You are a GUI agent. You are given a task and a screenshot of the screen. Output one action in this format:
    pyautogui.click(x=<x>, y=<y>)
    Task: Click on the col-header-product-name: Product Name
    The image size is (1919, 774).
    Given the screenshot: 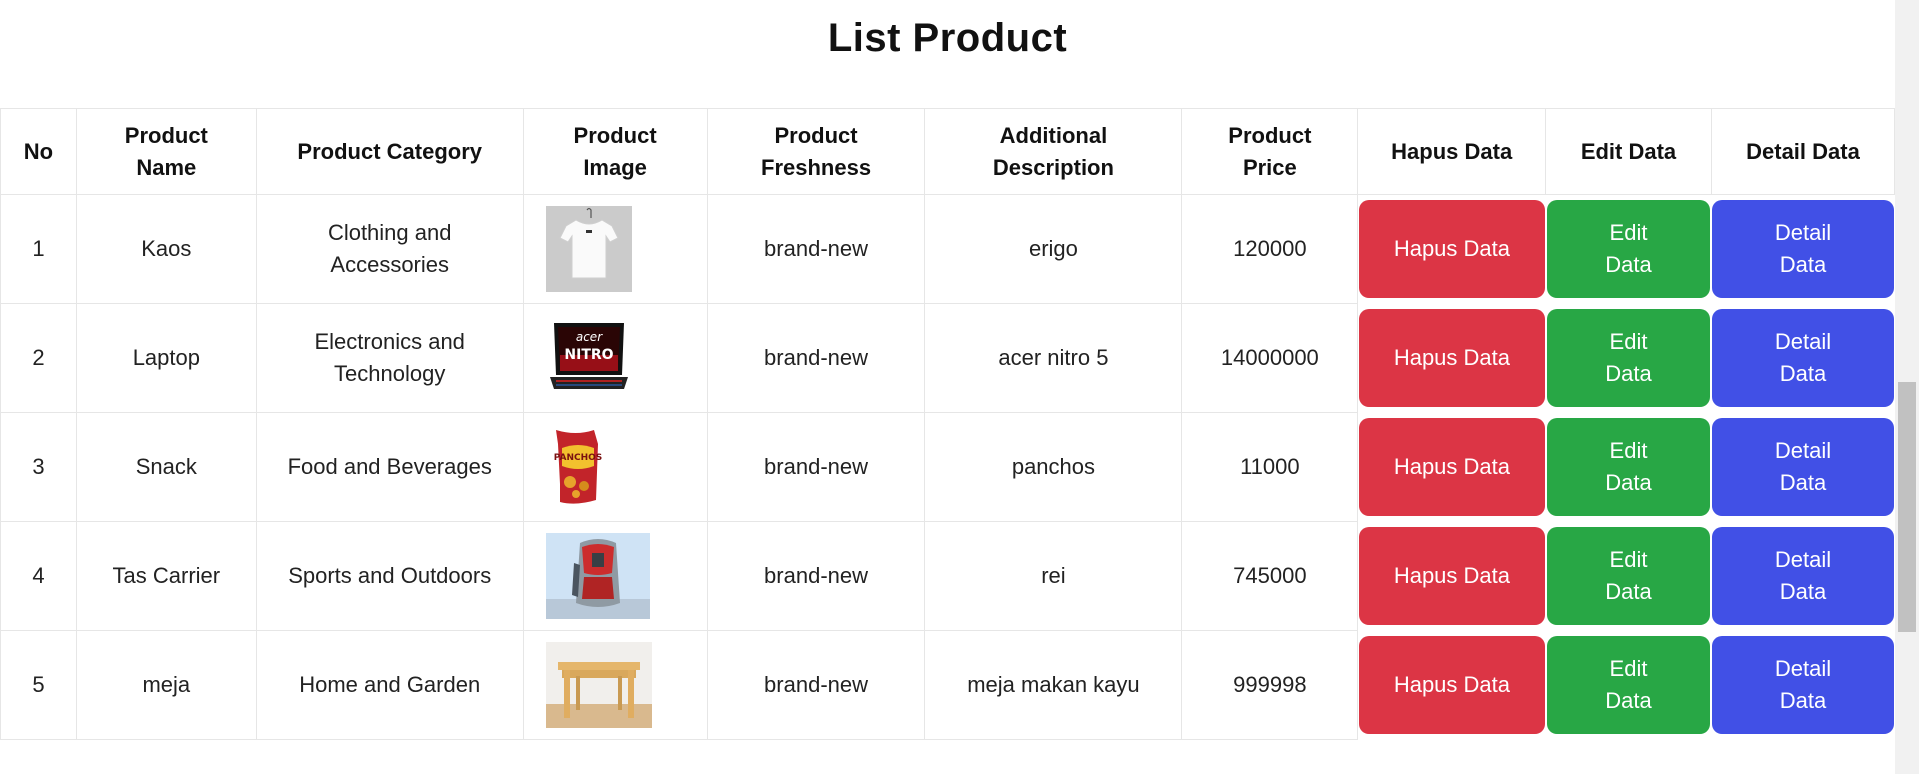 What is the action you would take?
    pyautogui.click(x=166, y=151)
    